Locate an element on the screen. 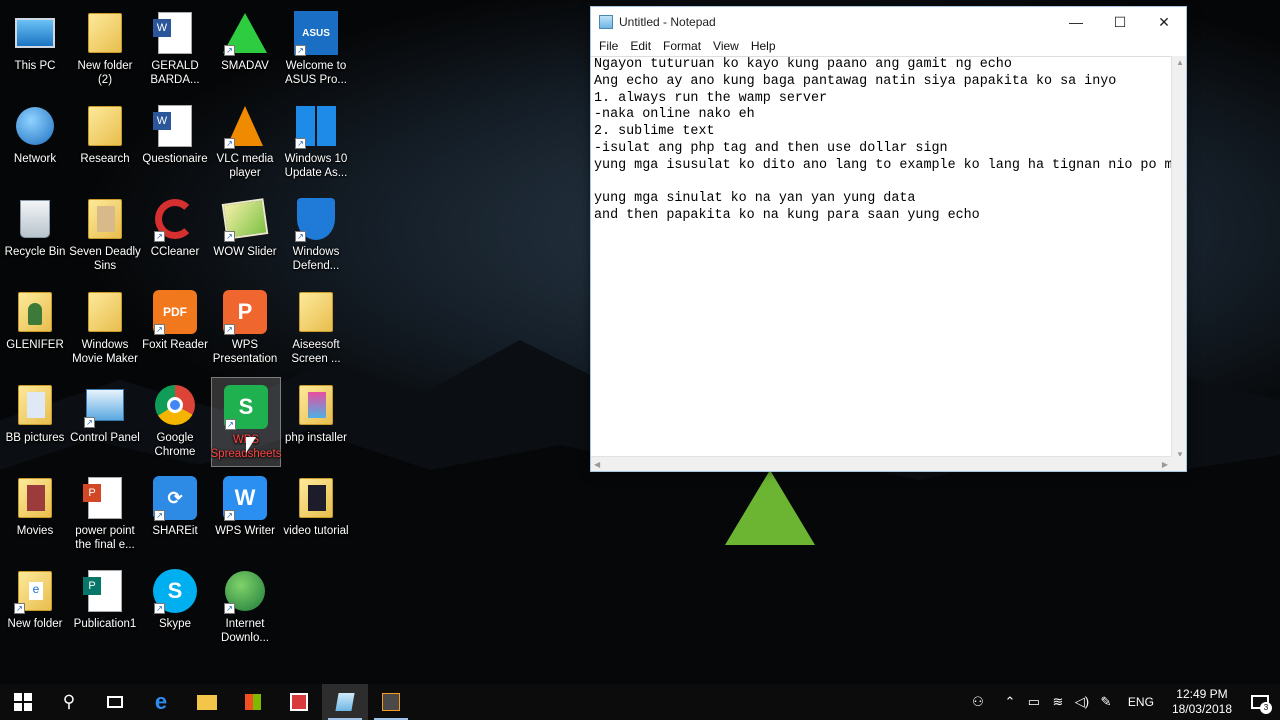 This screenshot has height=720, width=1280. notepad-taskbar-button is located at coordinates (345, 702).